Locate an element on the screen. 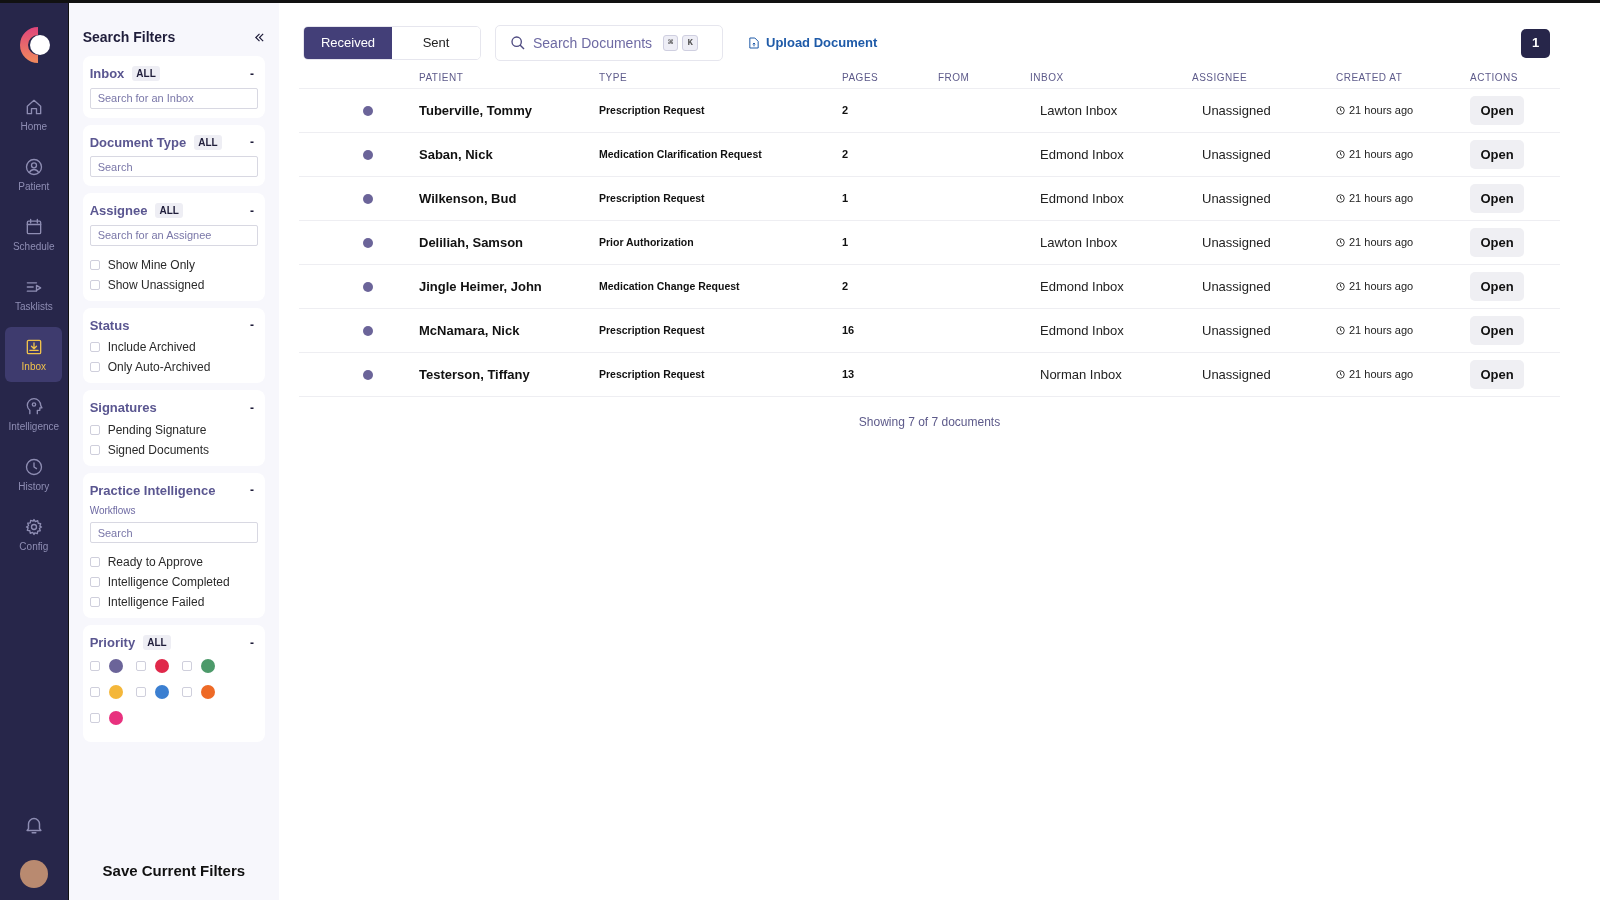  column-header: FROM is located at coordinates (954, 78).